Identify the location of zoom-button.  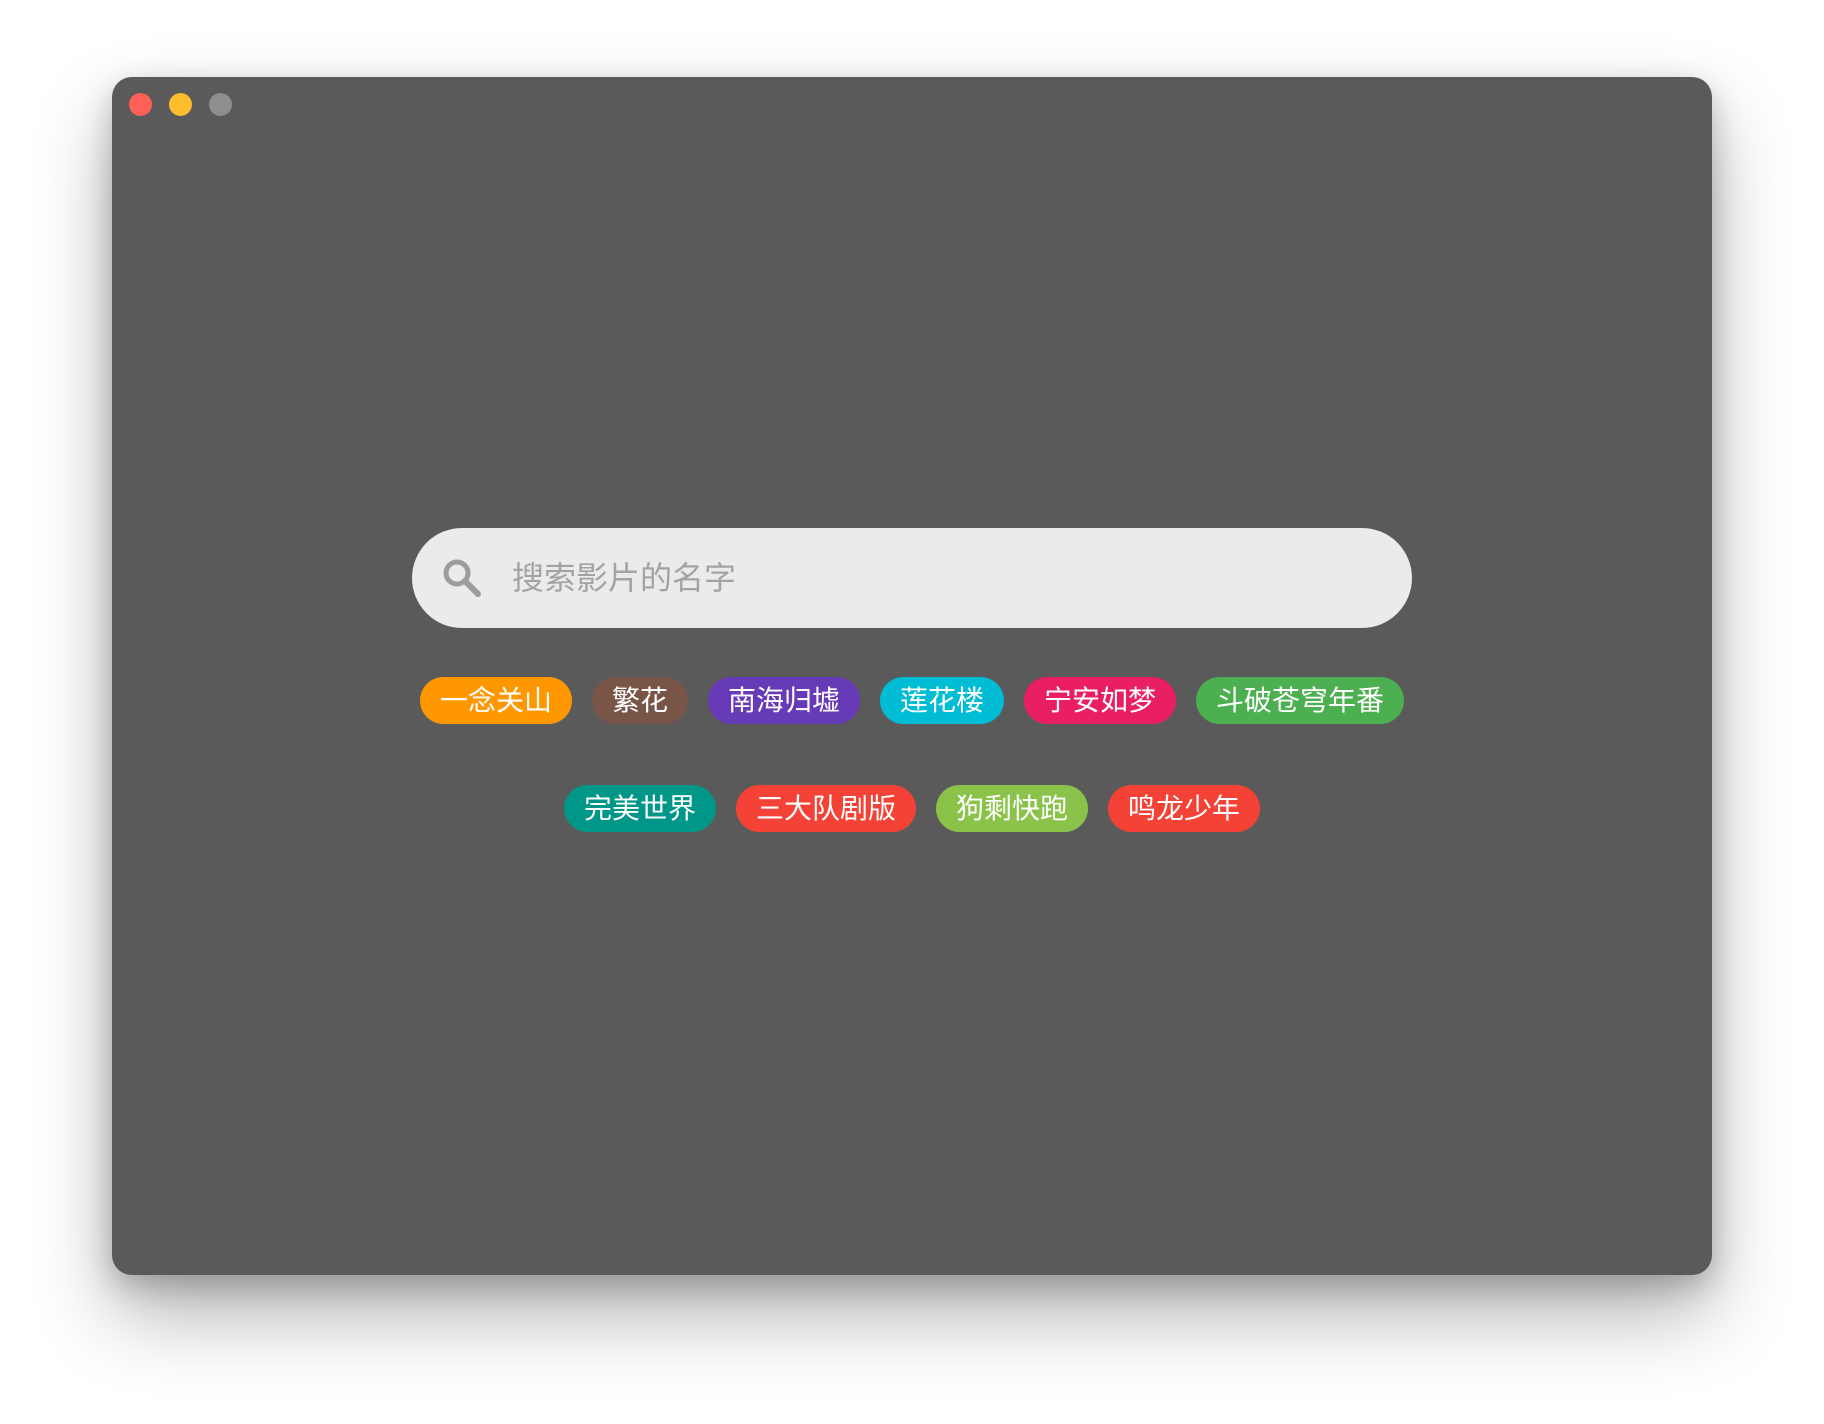
(220, 104).